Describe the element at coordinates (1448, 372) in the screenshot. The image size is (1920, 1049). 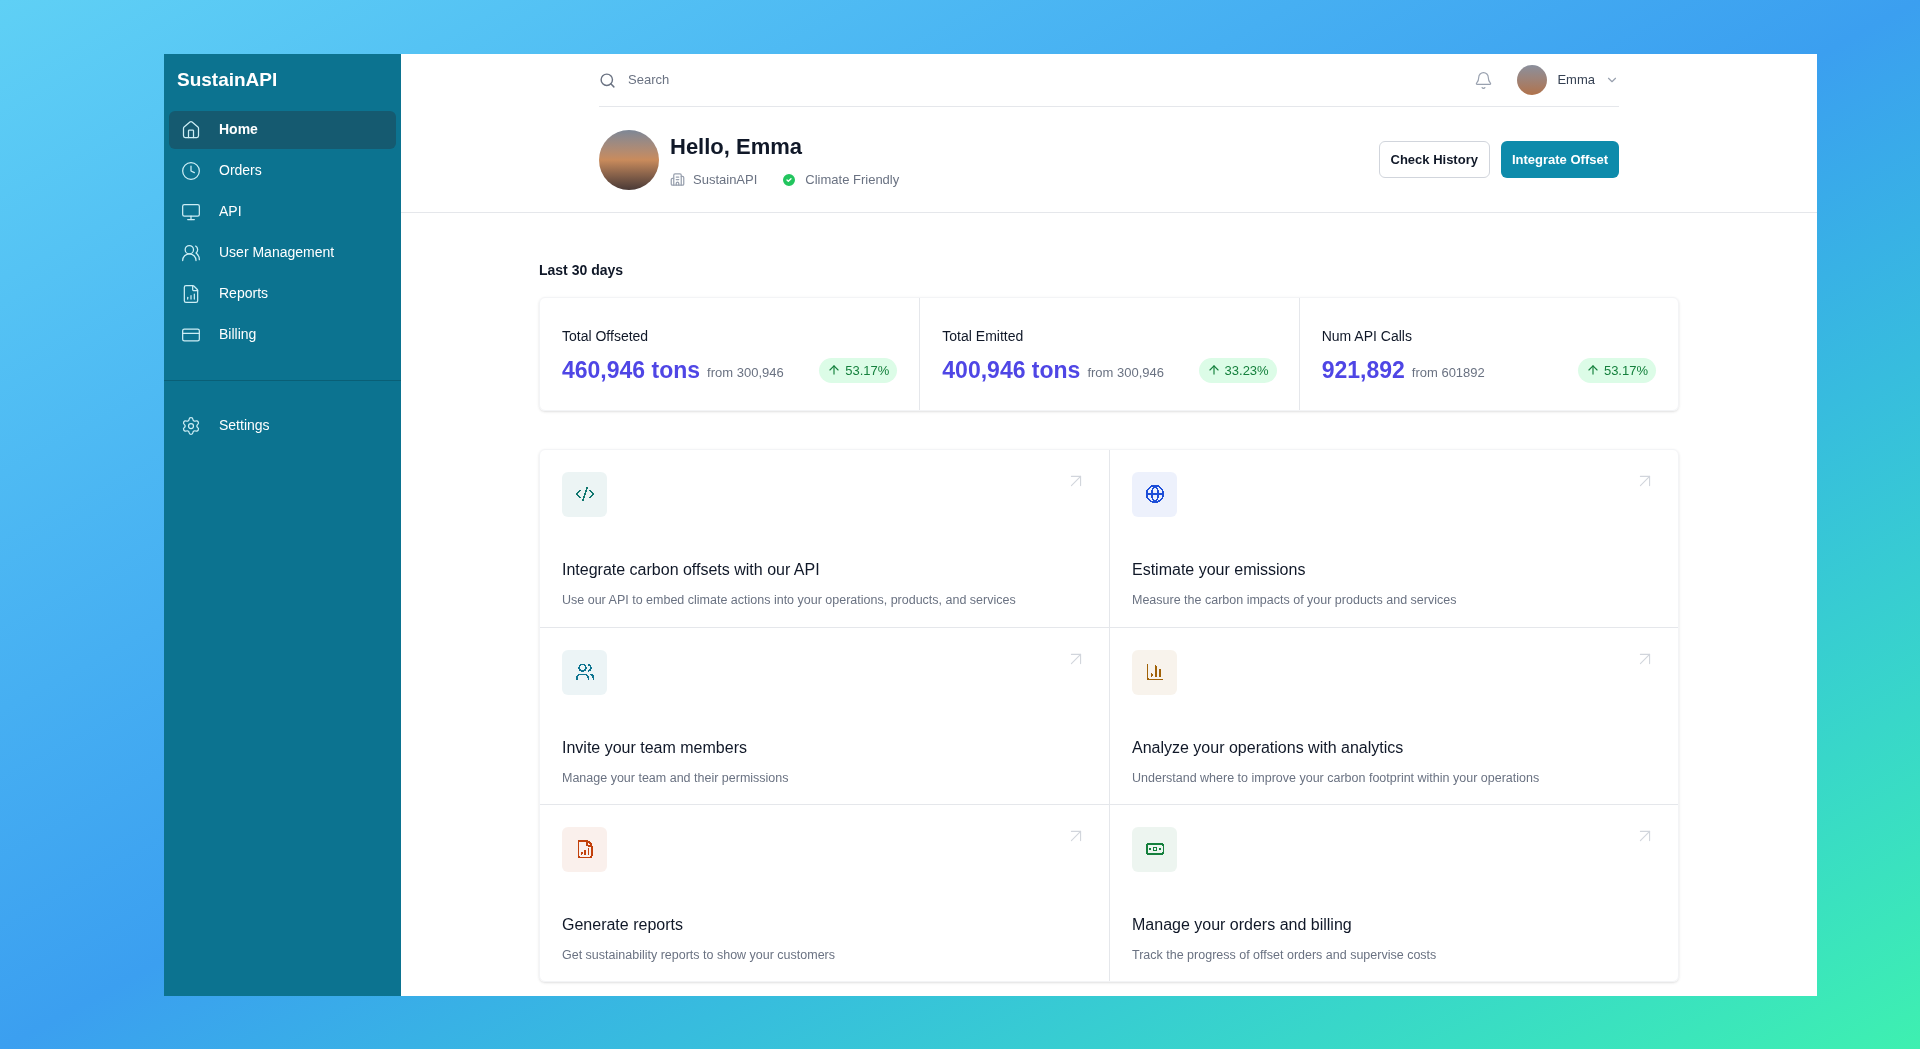
I see `stat-comparison: from 601892` at that location.